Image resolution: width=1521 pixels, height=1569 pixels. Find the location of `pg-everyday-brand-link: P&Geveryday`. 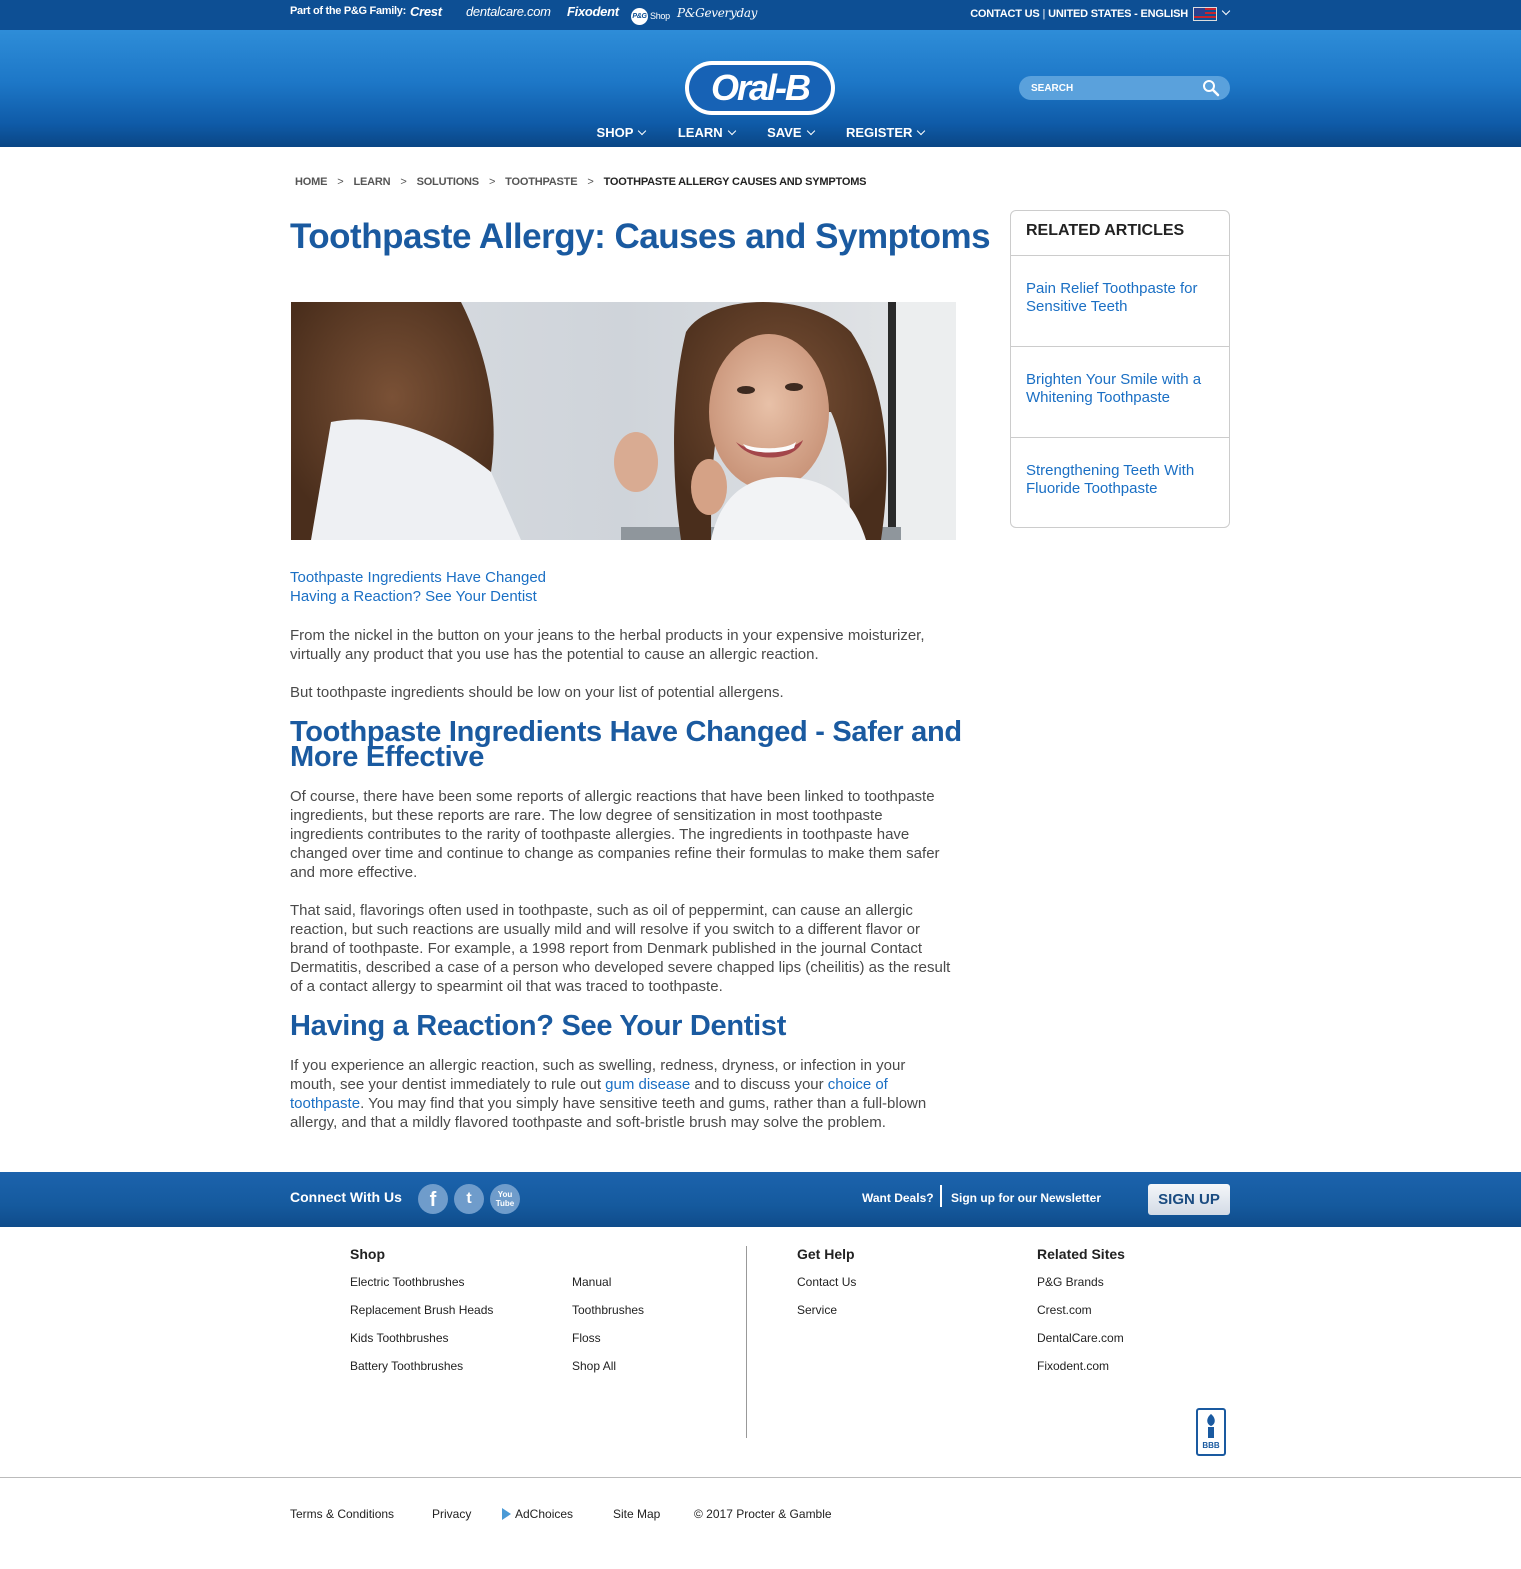

pg-everyday-brand-link: P&Geveryday is located at coordinates (717, 13).